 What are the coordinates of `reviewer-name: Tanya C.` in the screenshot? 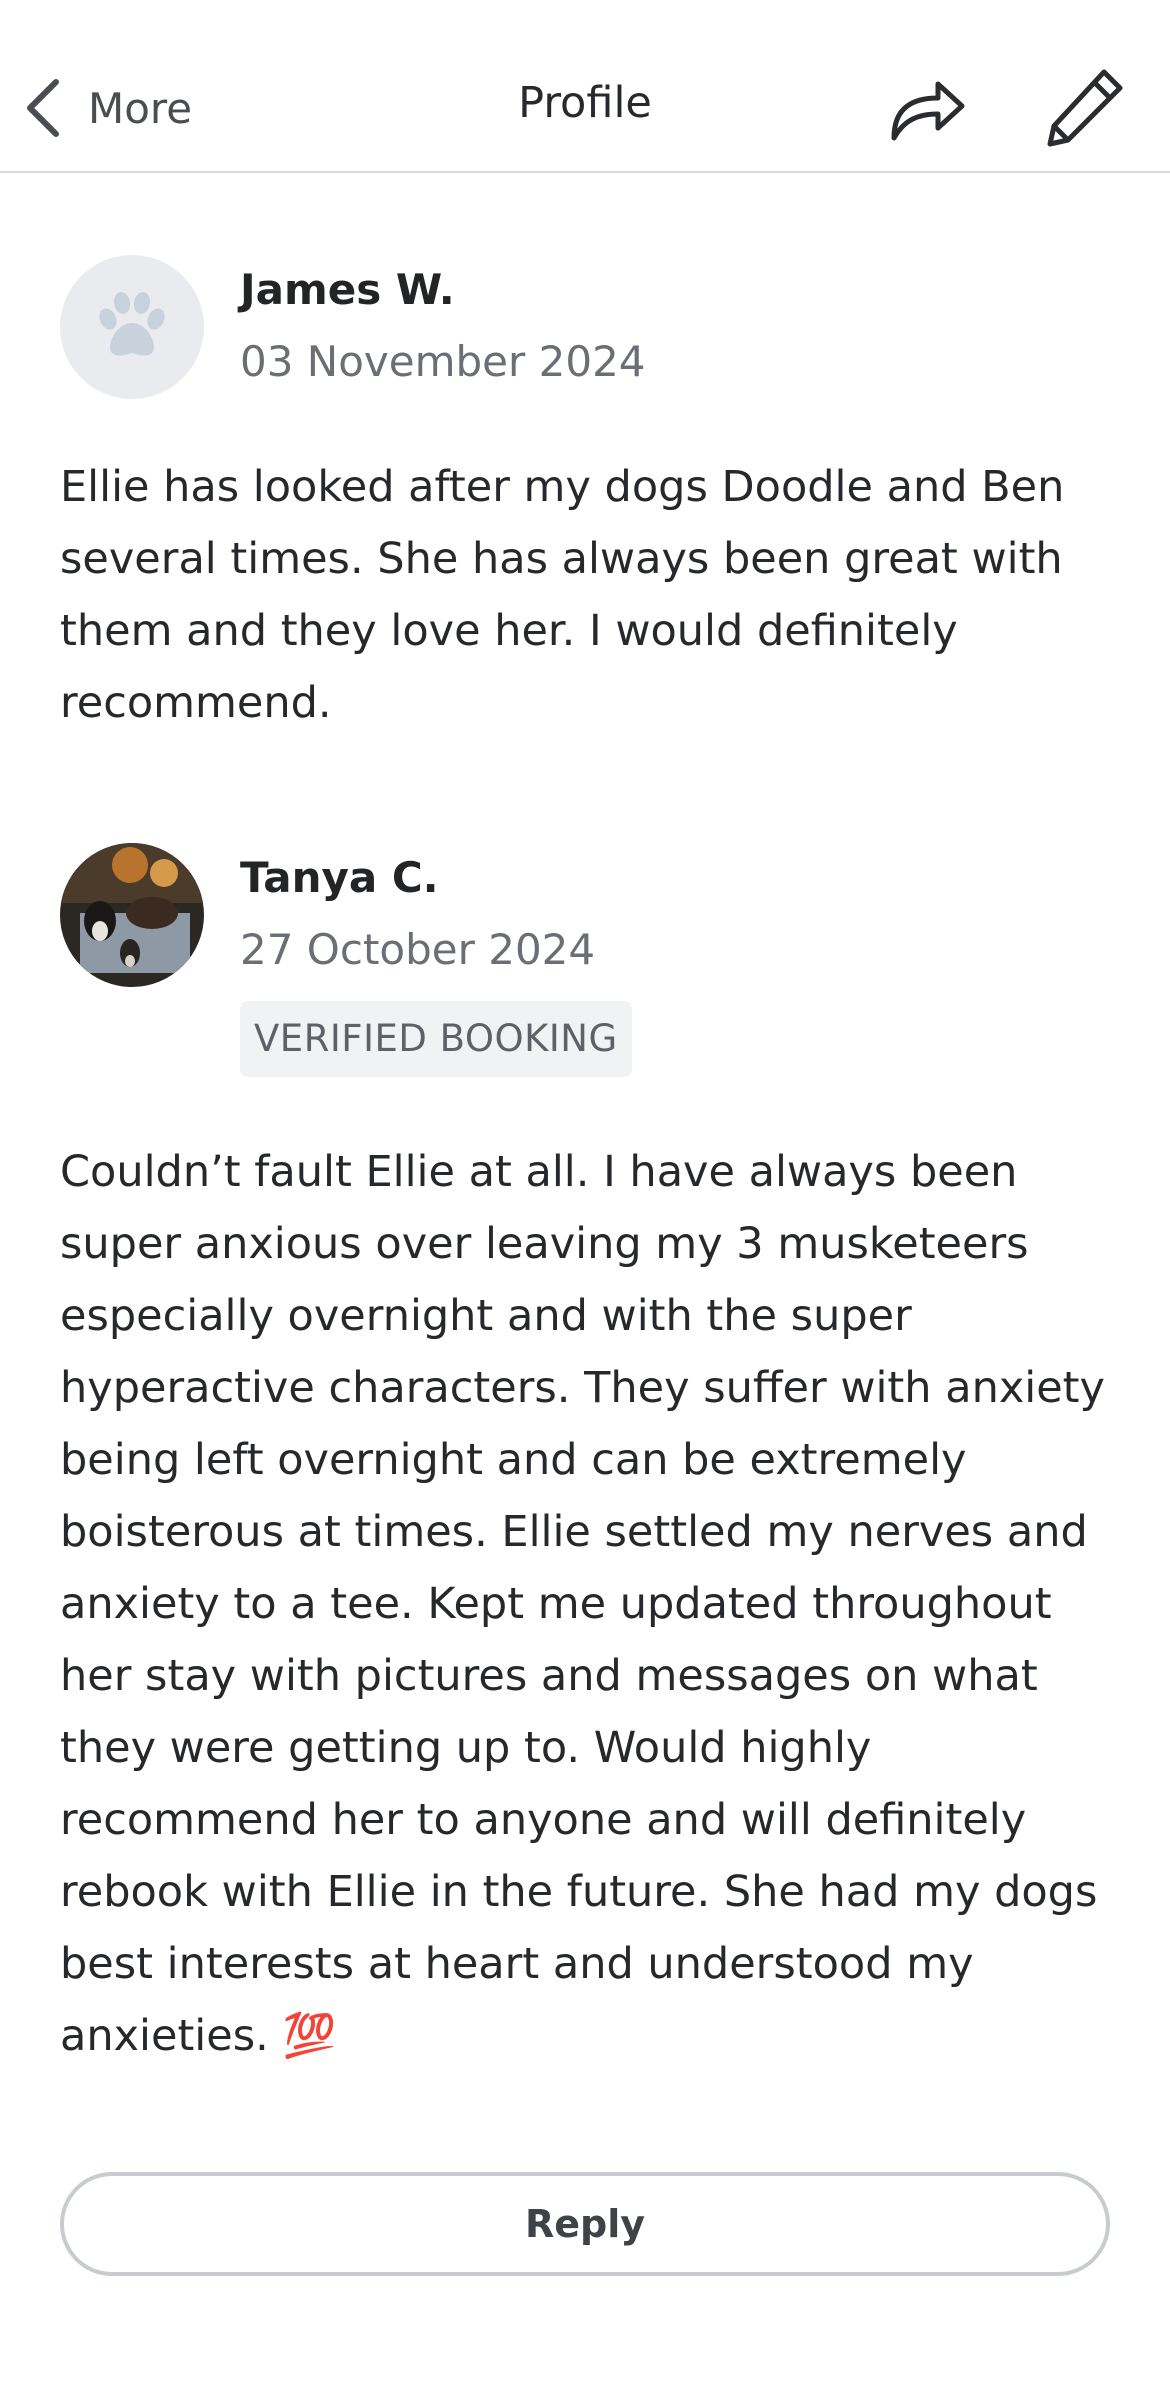 It's located at (339, 877).